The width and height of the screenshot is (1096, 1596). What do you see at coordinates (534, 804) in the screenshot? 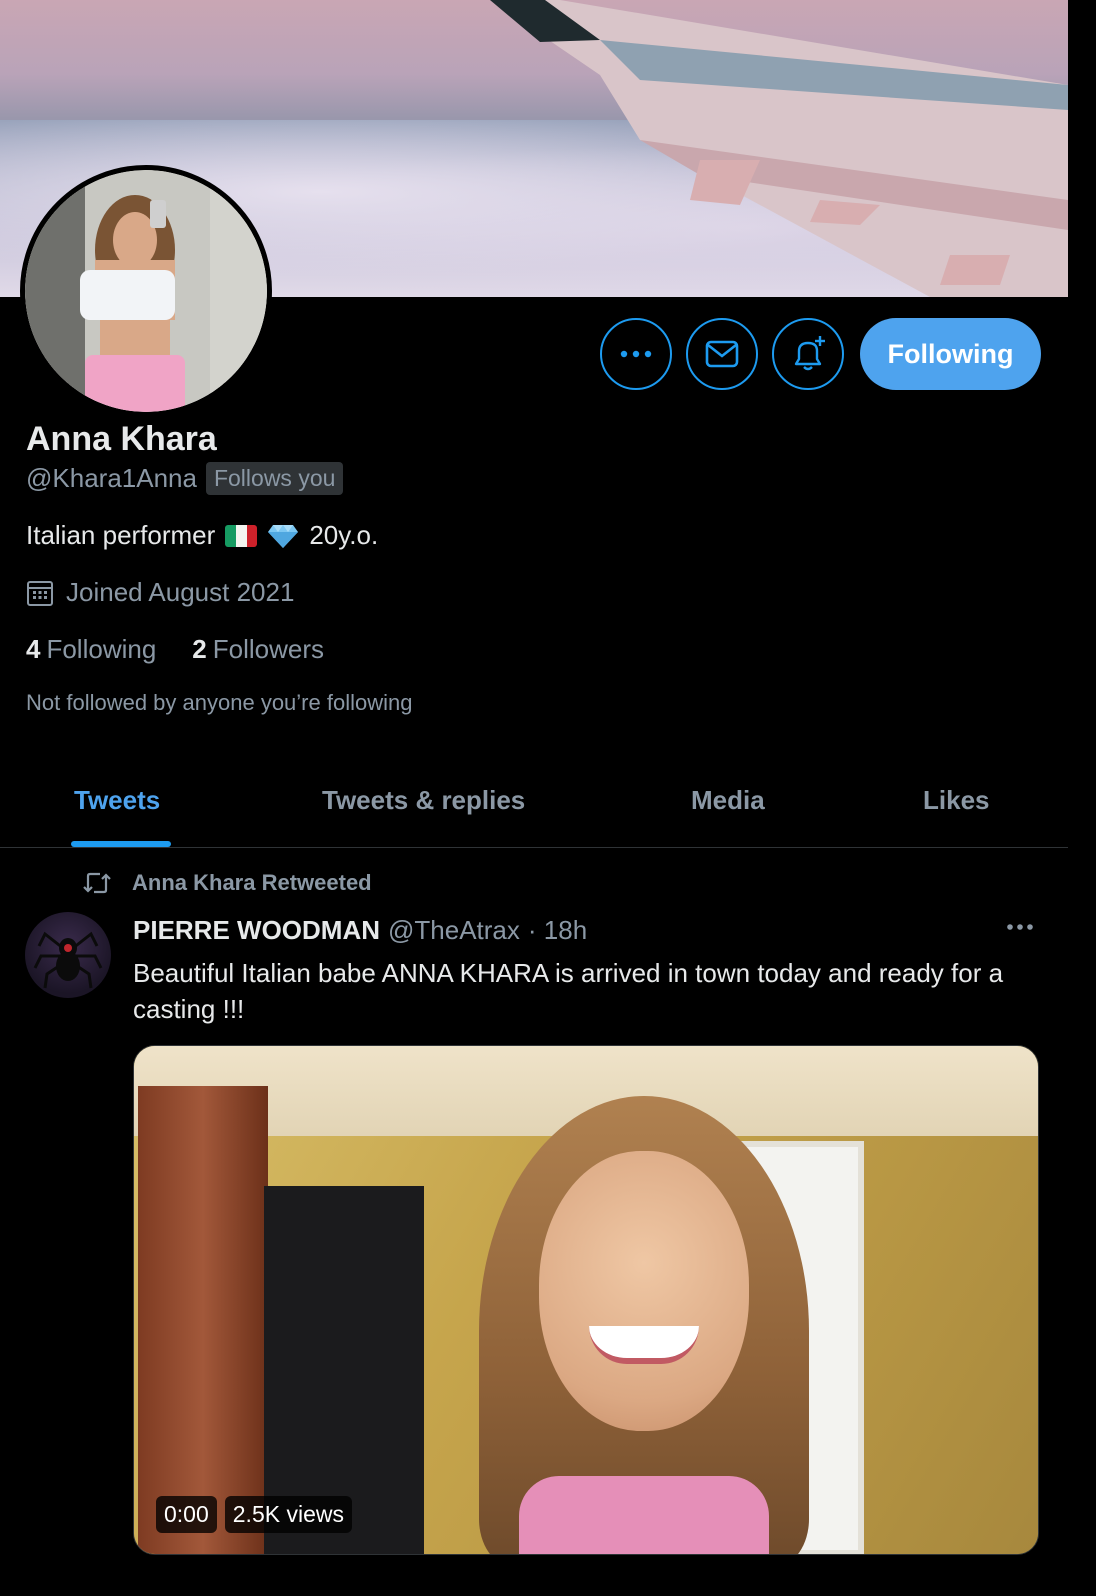
I see `profile-tabs: Tweets Tweets & replies Media Likes` at bounding box center [534, 804].